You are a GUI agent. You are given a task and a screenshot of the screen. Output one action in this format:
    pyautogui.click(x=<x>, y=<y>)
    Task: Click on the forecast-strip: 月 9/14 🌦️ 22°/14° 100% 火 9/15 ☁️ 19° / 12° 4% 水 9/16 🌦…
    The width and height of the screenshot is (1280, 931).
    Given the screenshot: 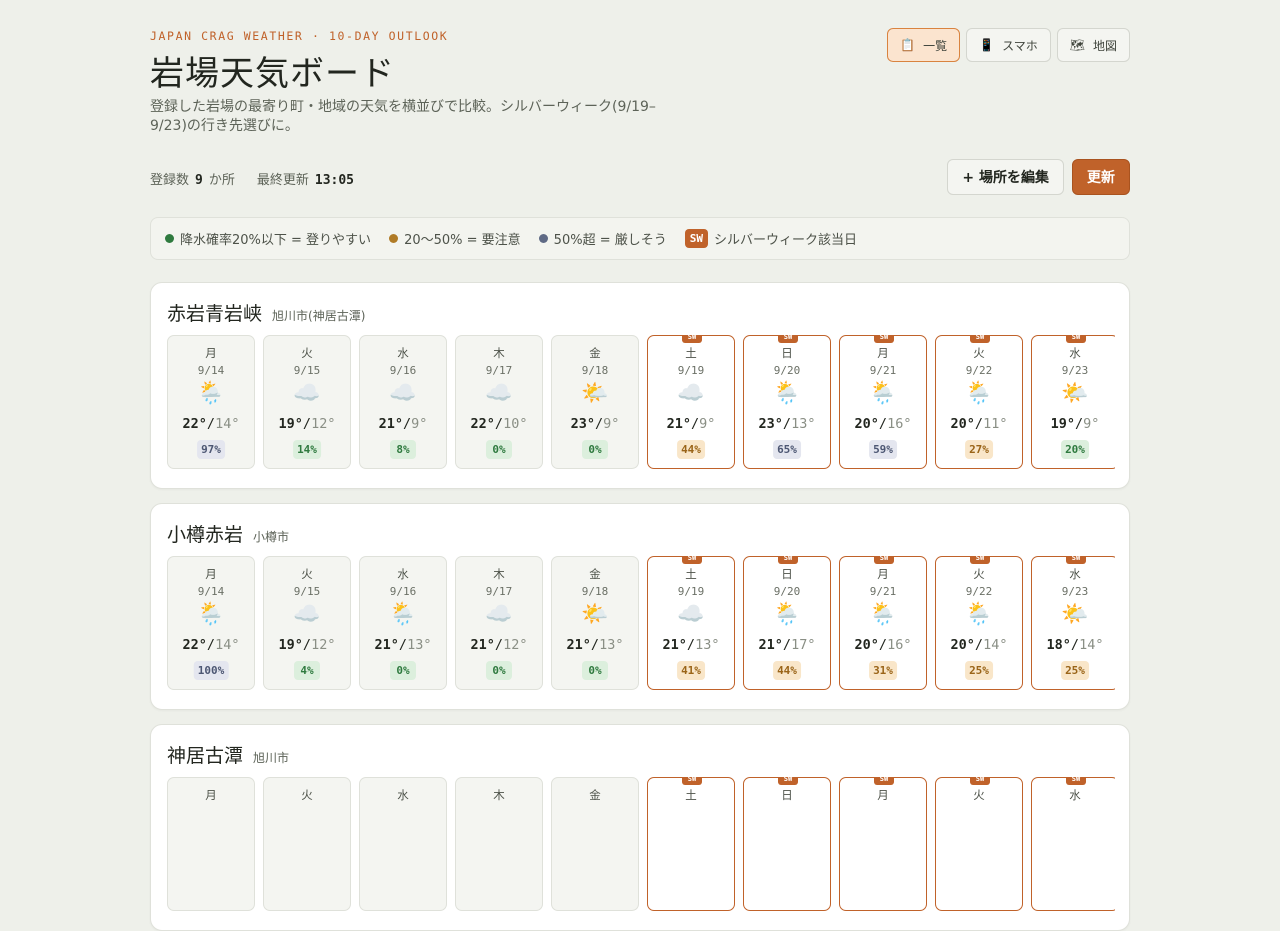 What is the action you would take?
    pyautogui.click(x=641, y=624)
    